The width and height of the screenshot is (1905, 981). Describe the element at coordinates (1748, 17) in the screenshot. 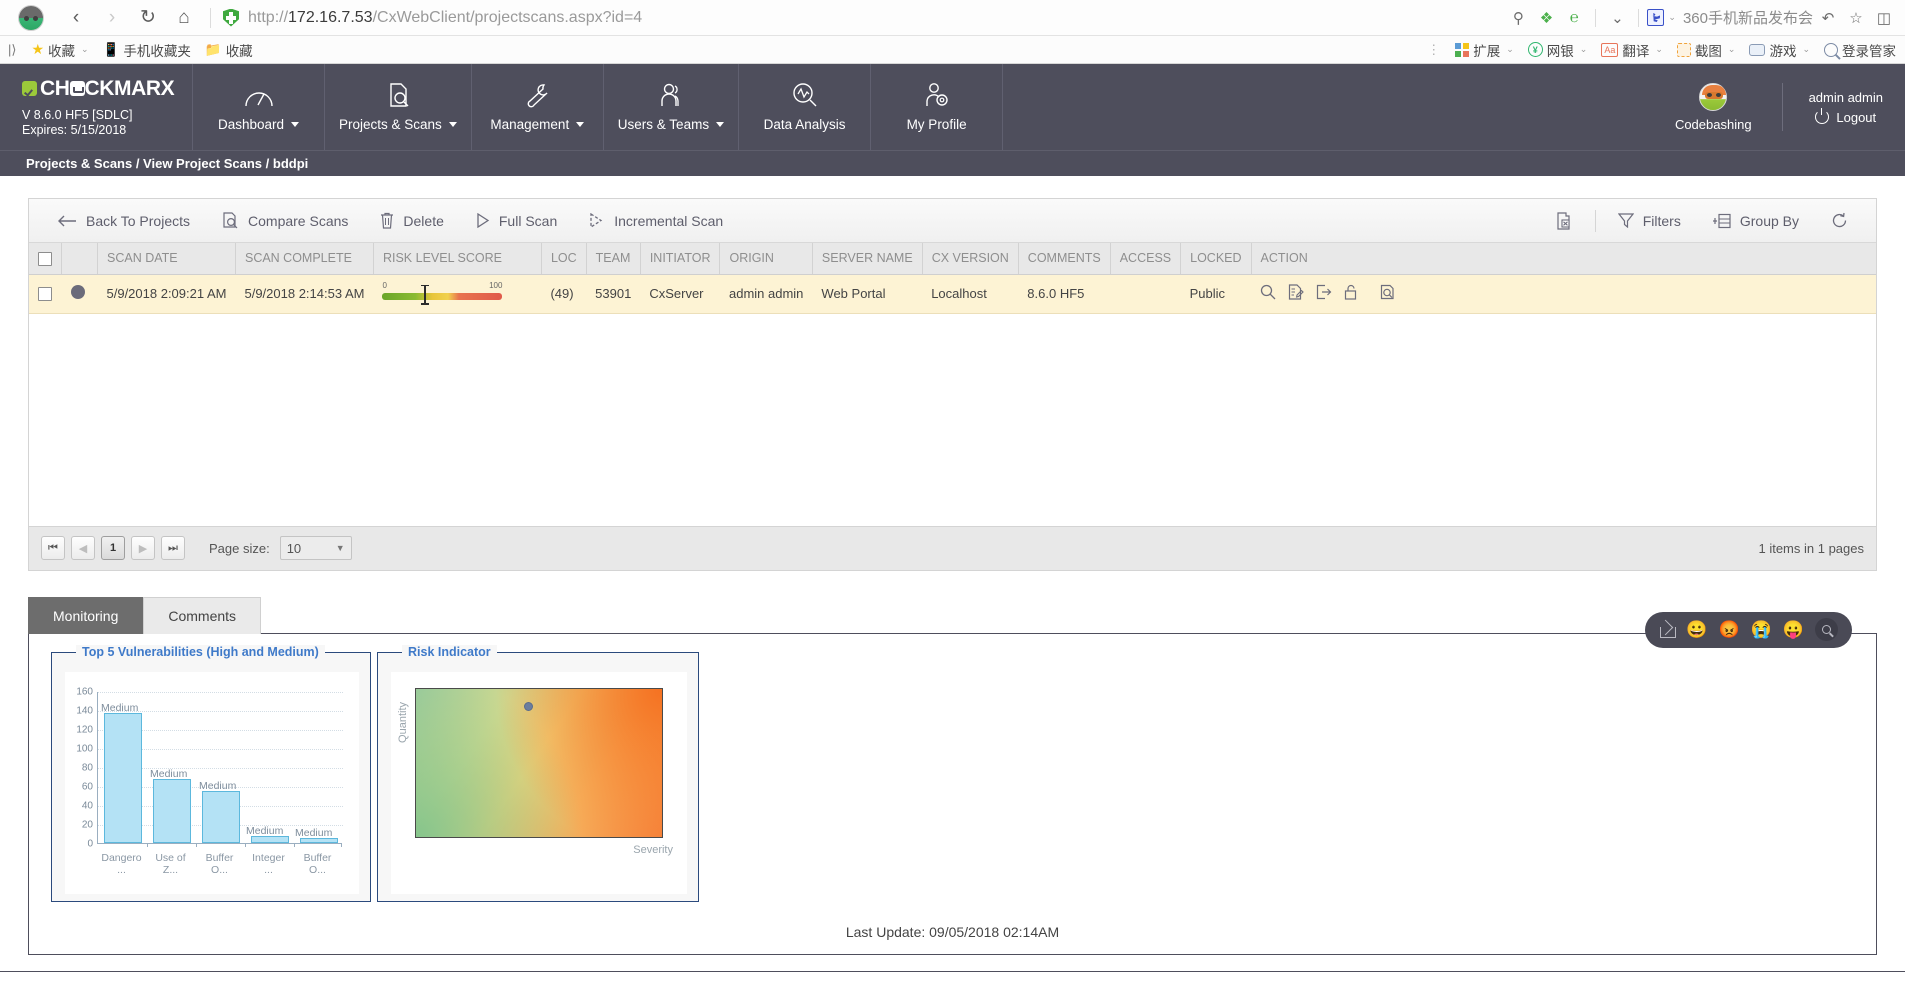

I see `browser-tab-title: 360手机新品发布会` at that location.